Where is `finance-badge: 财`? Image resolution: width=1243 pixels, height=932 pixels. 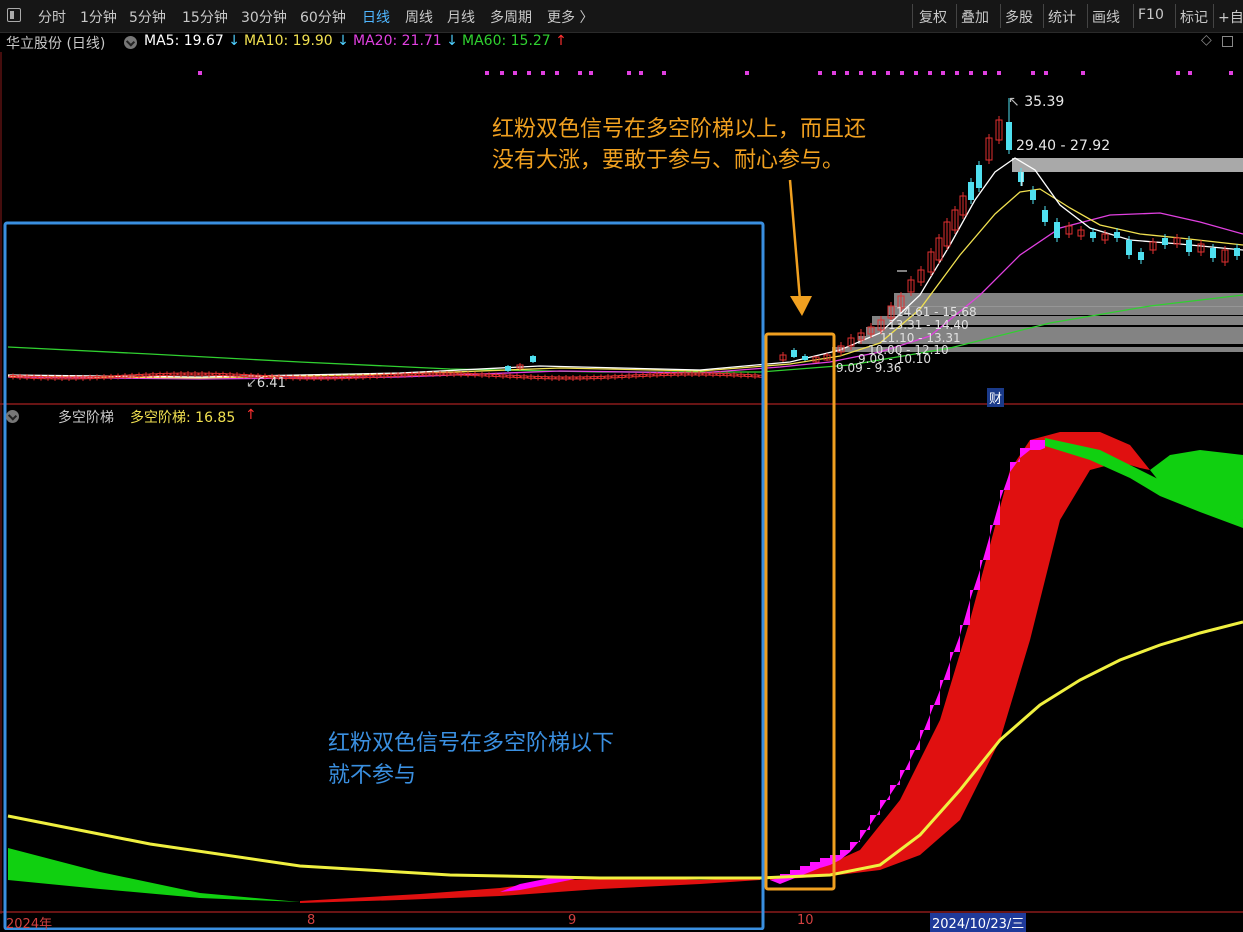
finance-badge: 财 is located at coordinates (996, 397).